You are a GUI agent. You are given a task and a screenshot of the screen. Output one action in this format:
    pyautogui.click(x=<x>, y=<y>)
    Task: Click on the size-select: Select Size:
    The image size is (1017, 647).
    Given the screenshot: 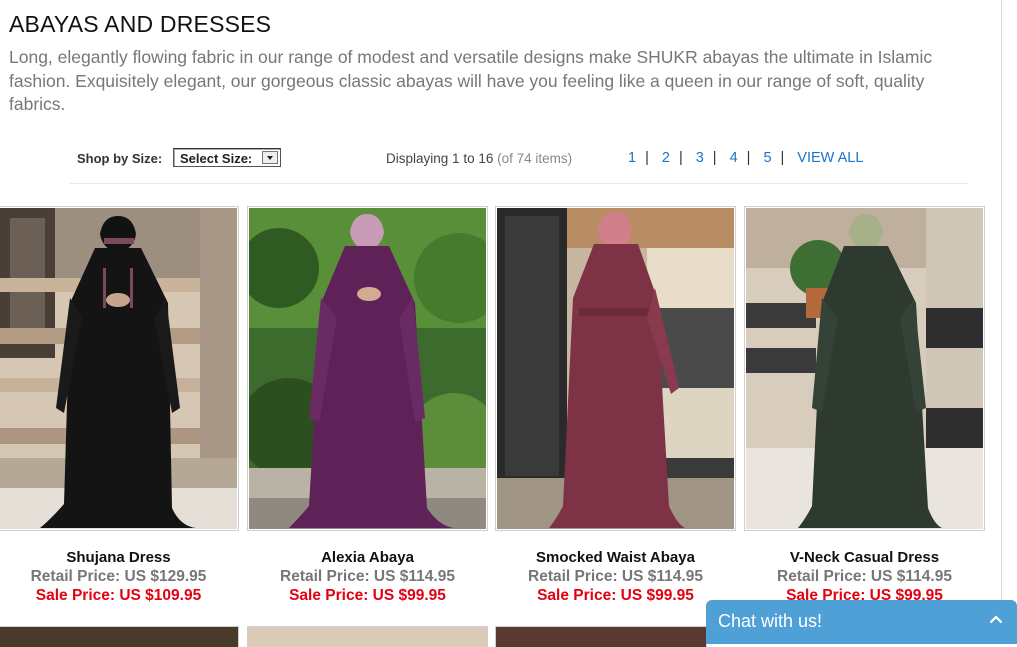 What is the action you would take?
    pyautogui.click(x=227, y=157)
    